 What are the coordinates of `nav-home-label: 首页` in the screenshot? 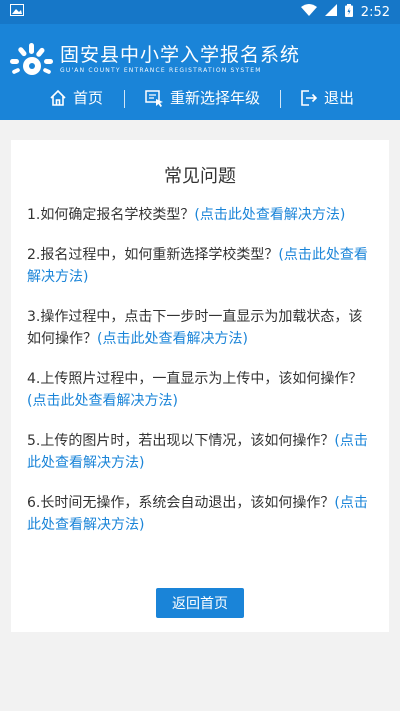 It's located at (88, 98).